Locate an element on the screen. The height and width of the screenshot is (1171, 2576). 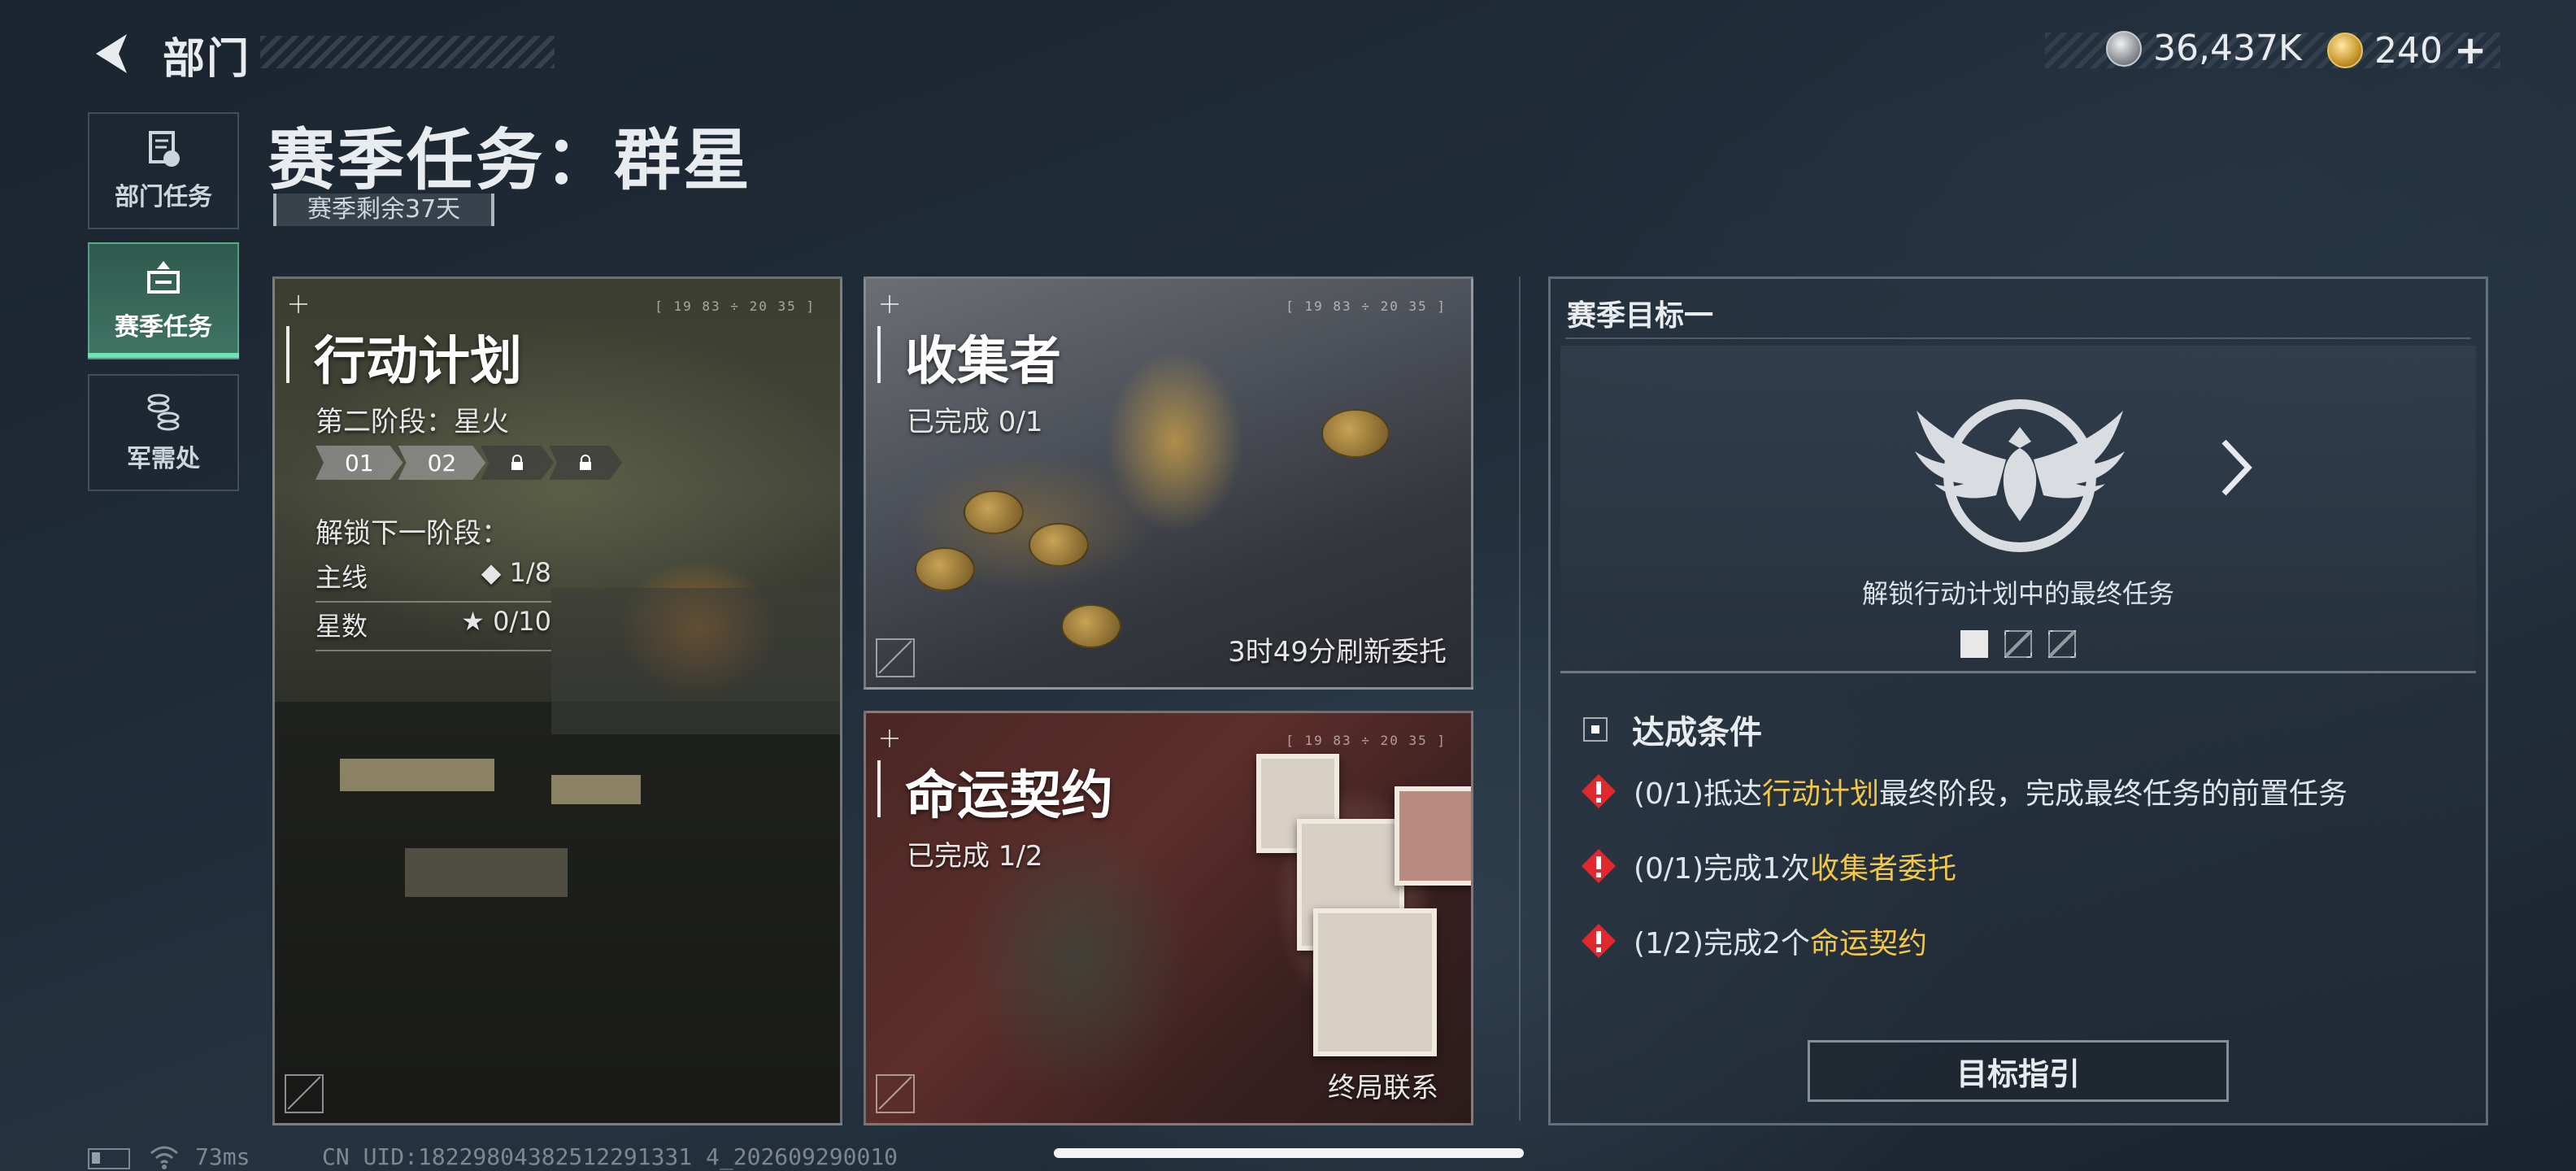
page-title: 赛季任务：群星 is located at coordinates (511, 160).